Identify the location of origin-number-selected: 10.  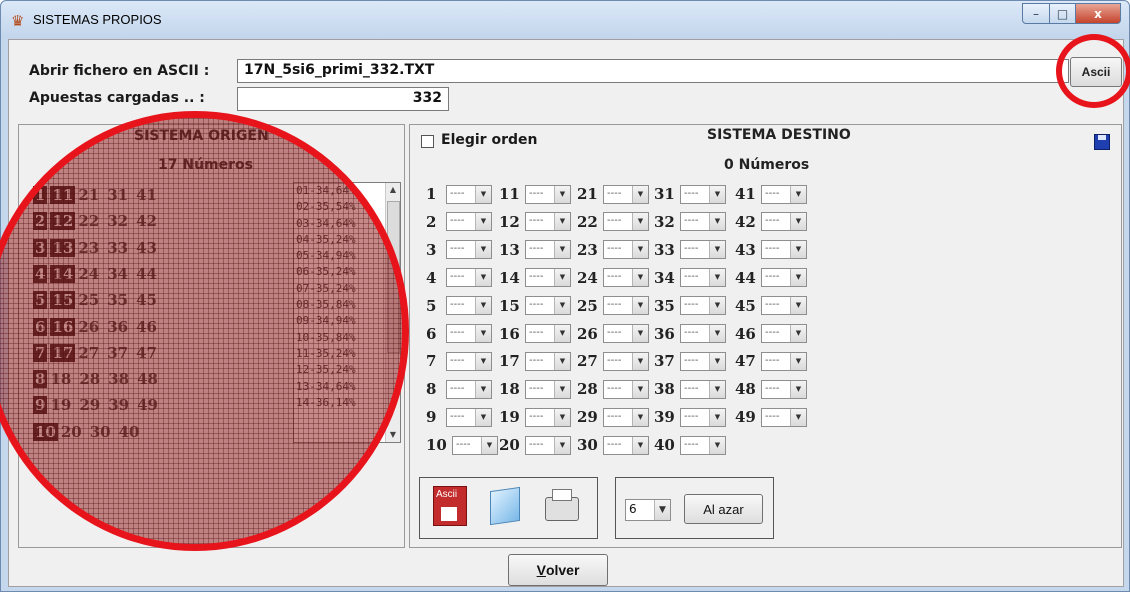
(45, 431).